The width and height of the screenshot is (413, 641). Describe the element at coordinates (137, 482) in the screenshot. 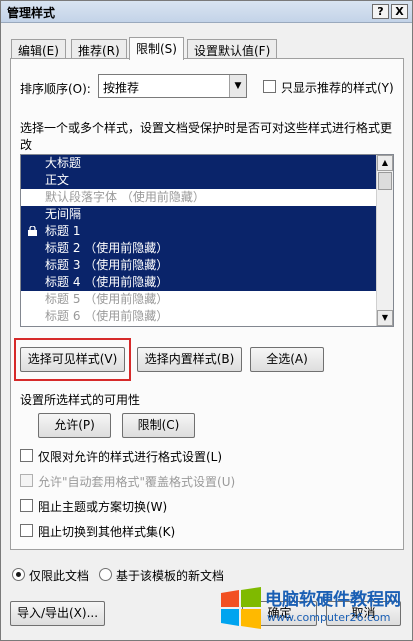

I see `allow-autoformat-label: 允许"自动套用格式"覆盖格式设置(U)` at that location.